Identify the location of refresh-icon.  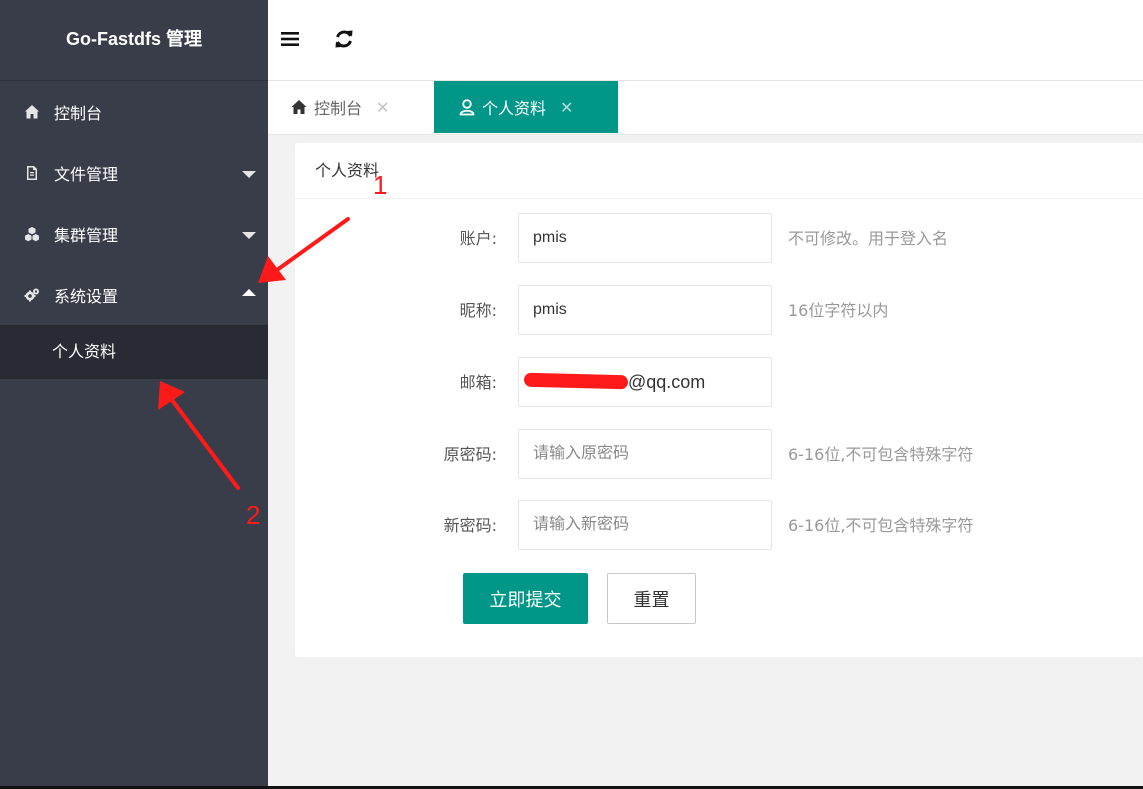
(344, 39).